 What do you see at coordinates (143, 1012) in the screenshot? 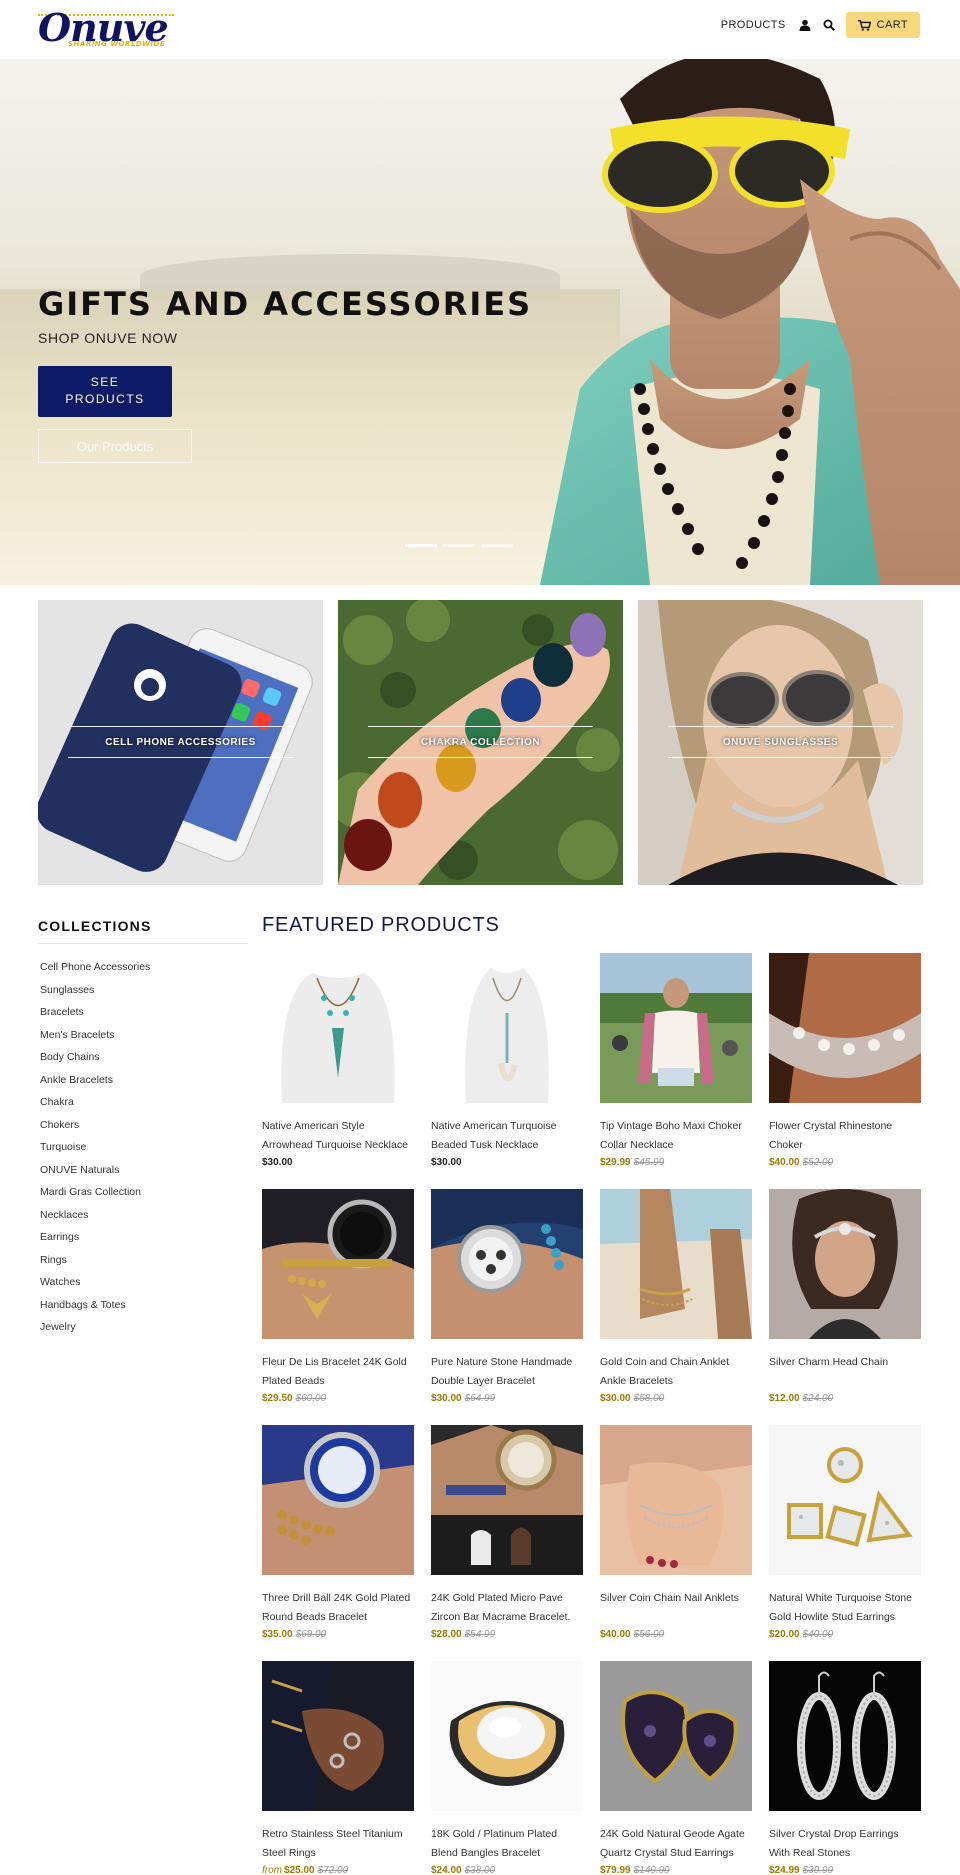
I see `sidebar-item-bracelets: Bracelets` at bounding box center [143, 1012].